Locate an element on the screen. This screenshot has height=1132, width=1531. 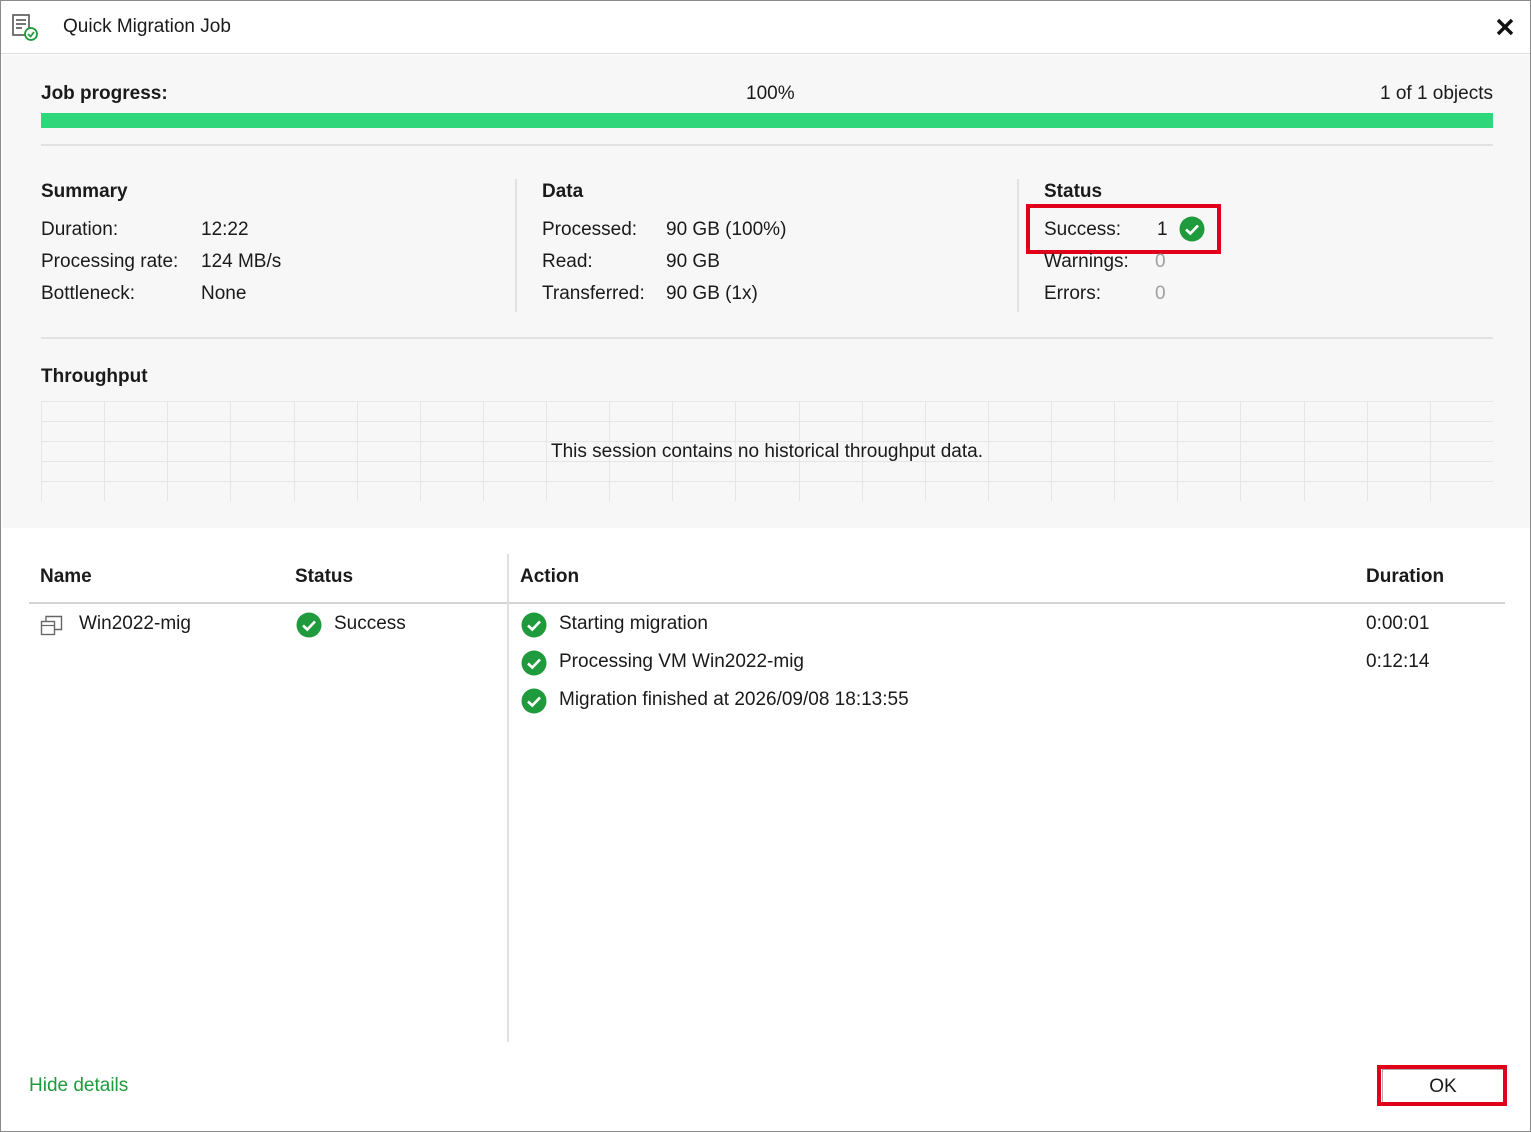
data-value-processed: 90 GB (100%) is located at coordinates (726, 229).